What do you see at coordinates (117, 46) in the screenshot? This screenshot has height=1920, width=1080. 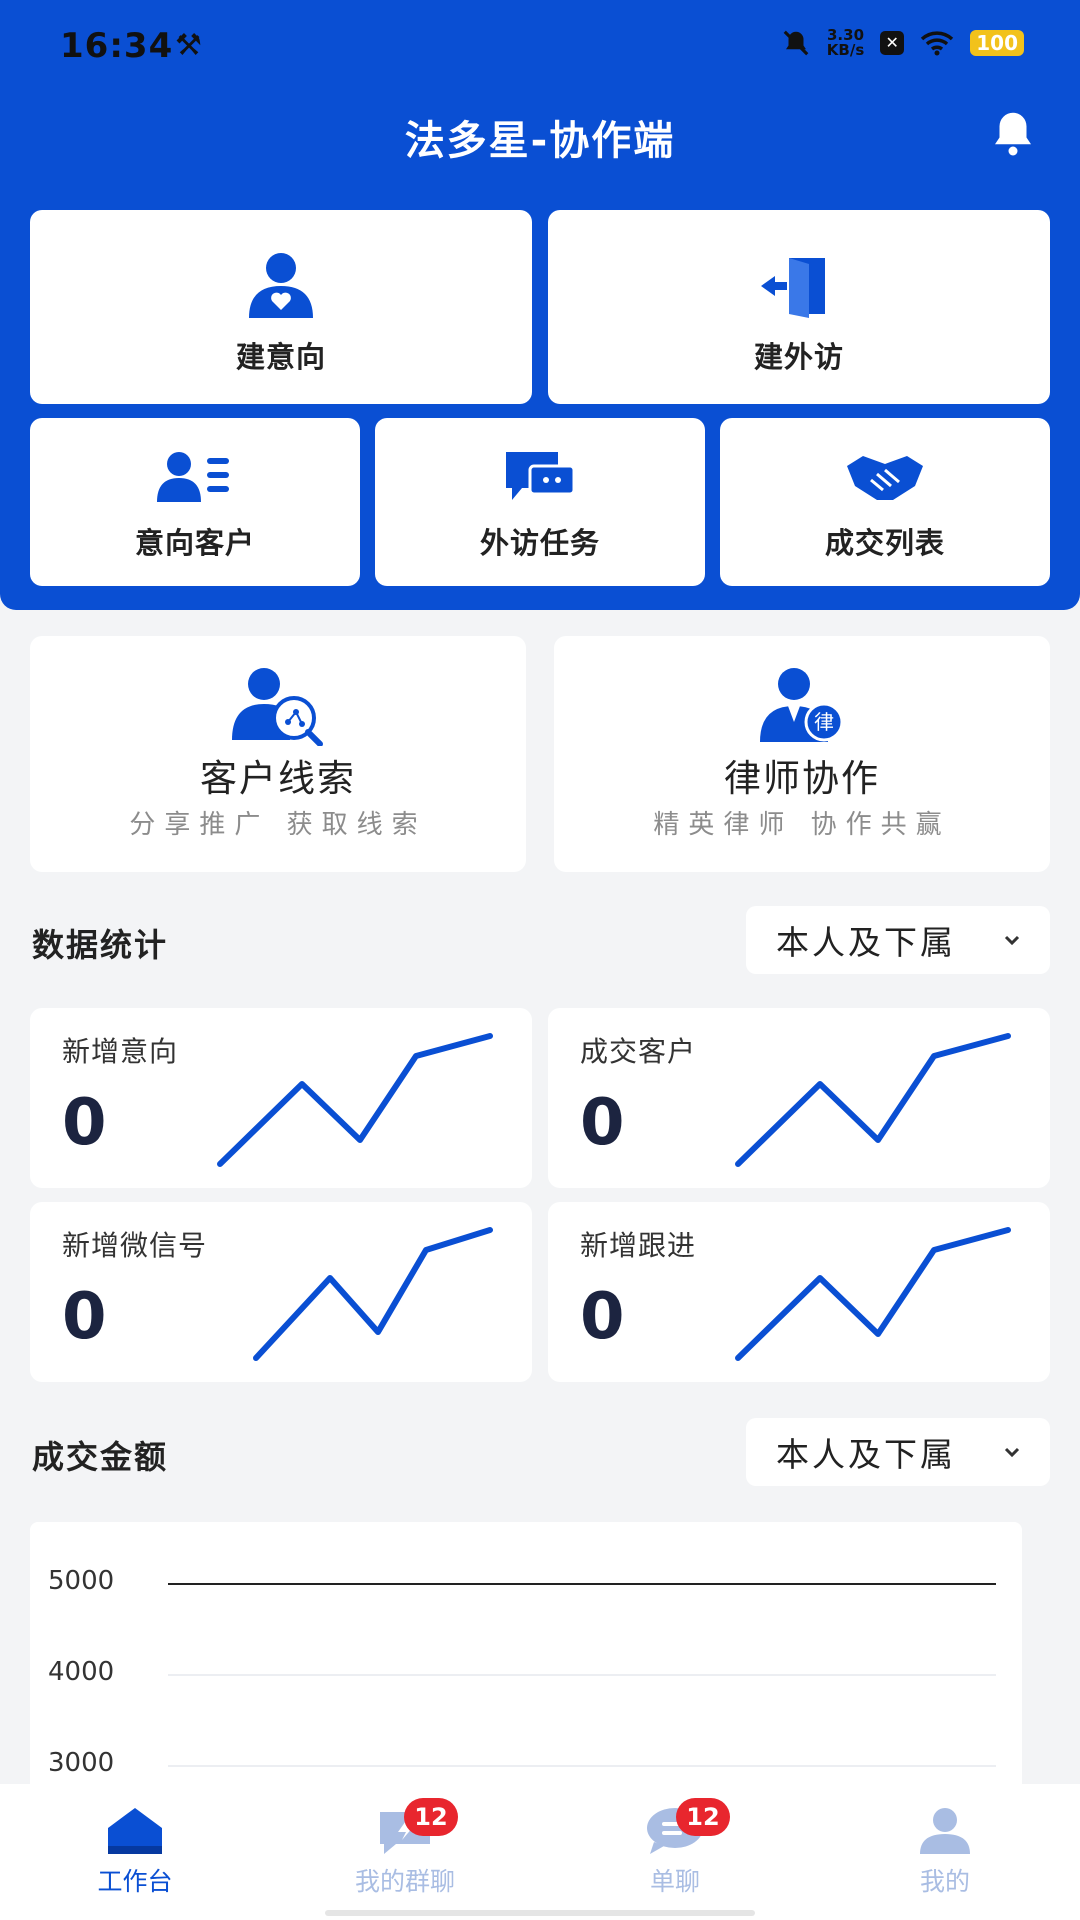 I see `status-time: 16:34` at bounding box center [117, 46].